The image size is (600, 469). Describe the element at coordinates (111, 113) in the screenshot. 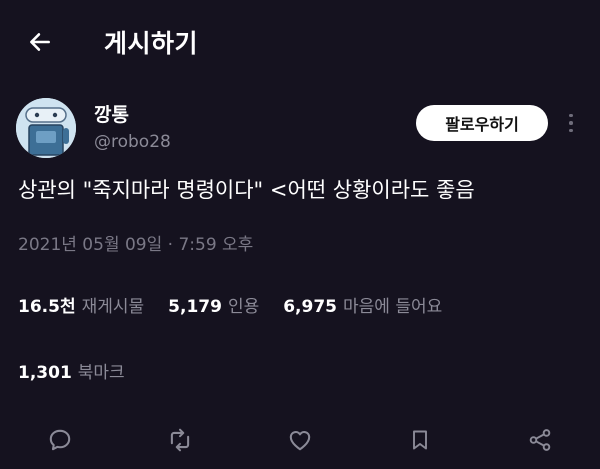

I see `author-name: 깡통` at that location.